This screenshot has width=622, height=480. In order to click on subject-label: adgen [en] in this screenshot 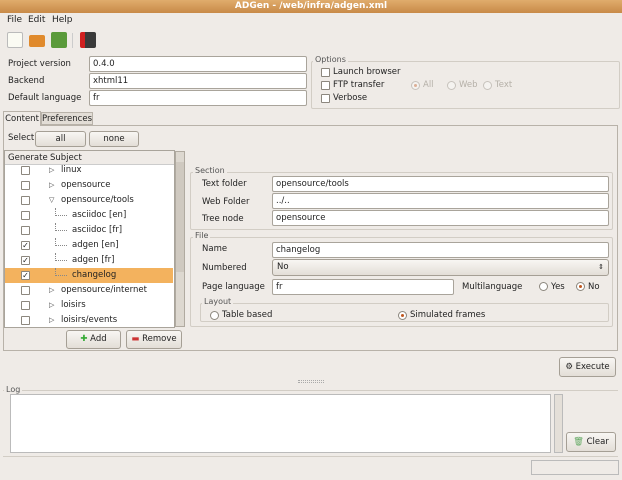, I will do `click(95, 245)`.